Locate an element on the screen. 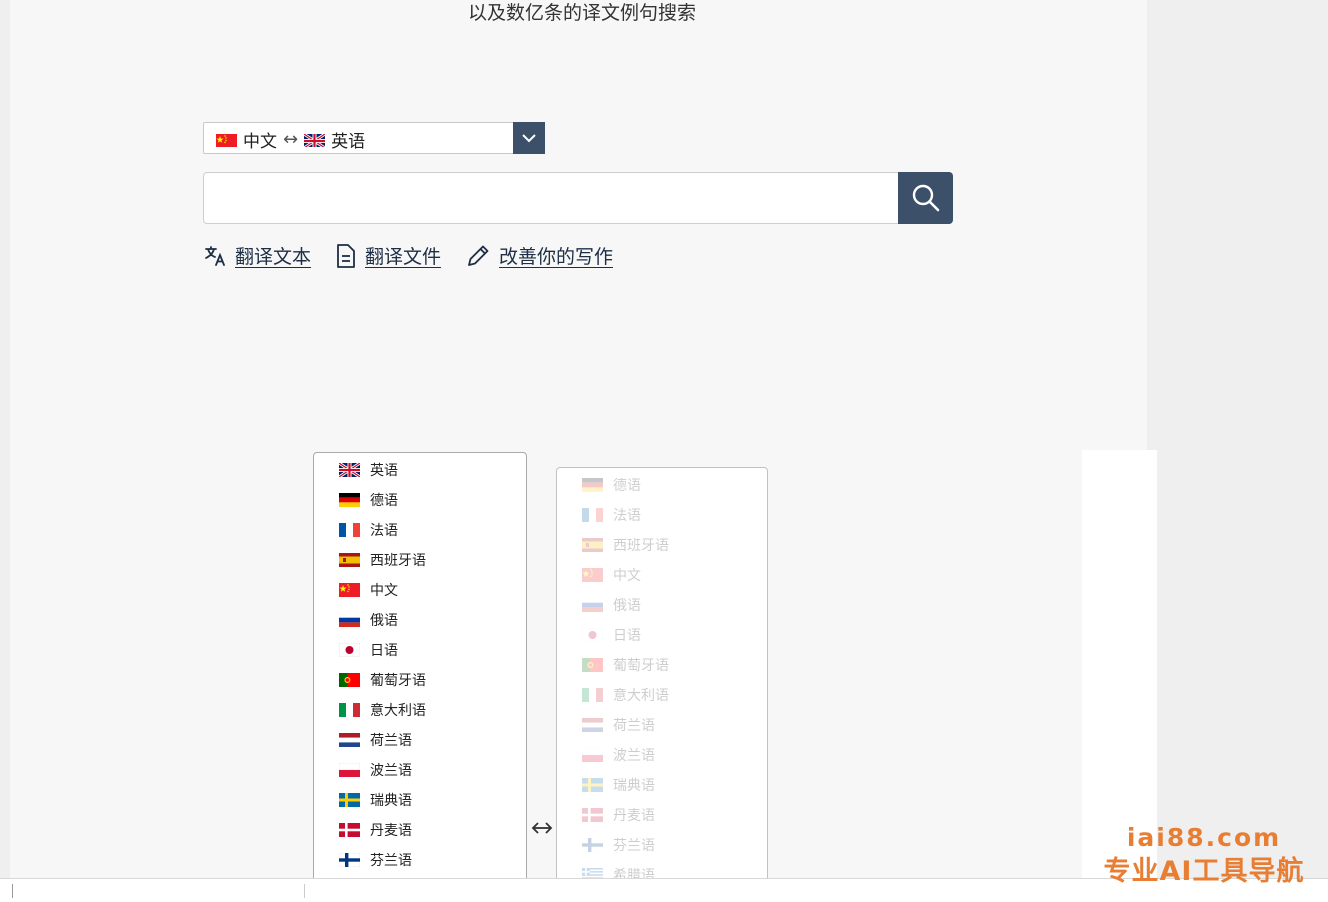  document-icon is located at coordinates (346, 255).